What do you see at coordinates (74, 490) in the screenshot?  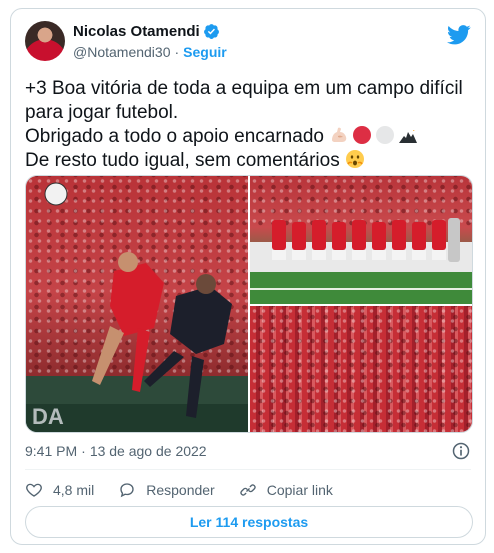 I see `like-count: 4,8 mil` at bounding box center [74, 490].